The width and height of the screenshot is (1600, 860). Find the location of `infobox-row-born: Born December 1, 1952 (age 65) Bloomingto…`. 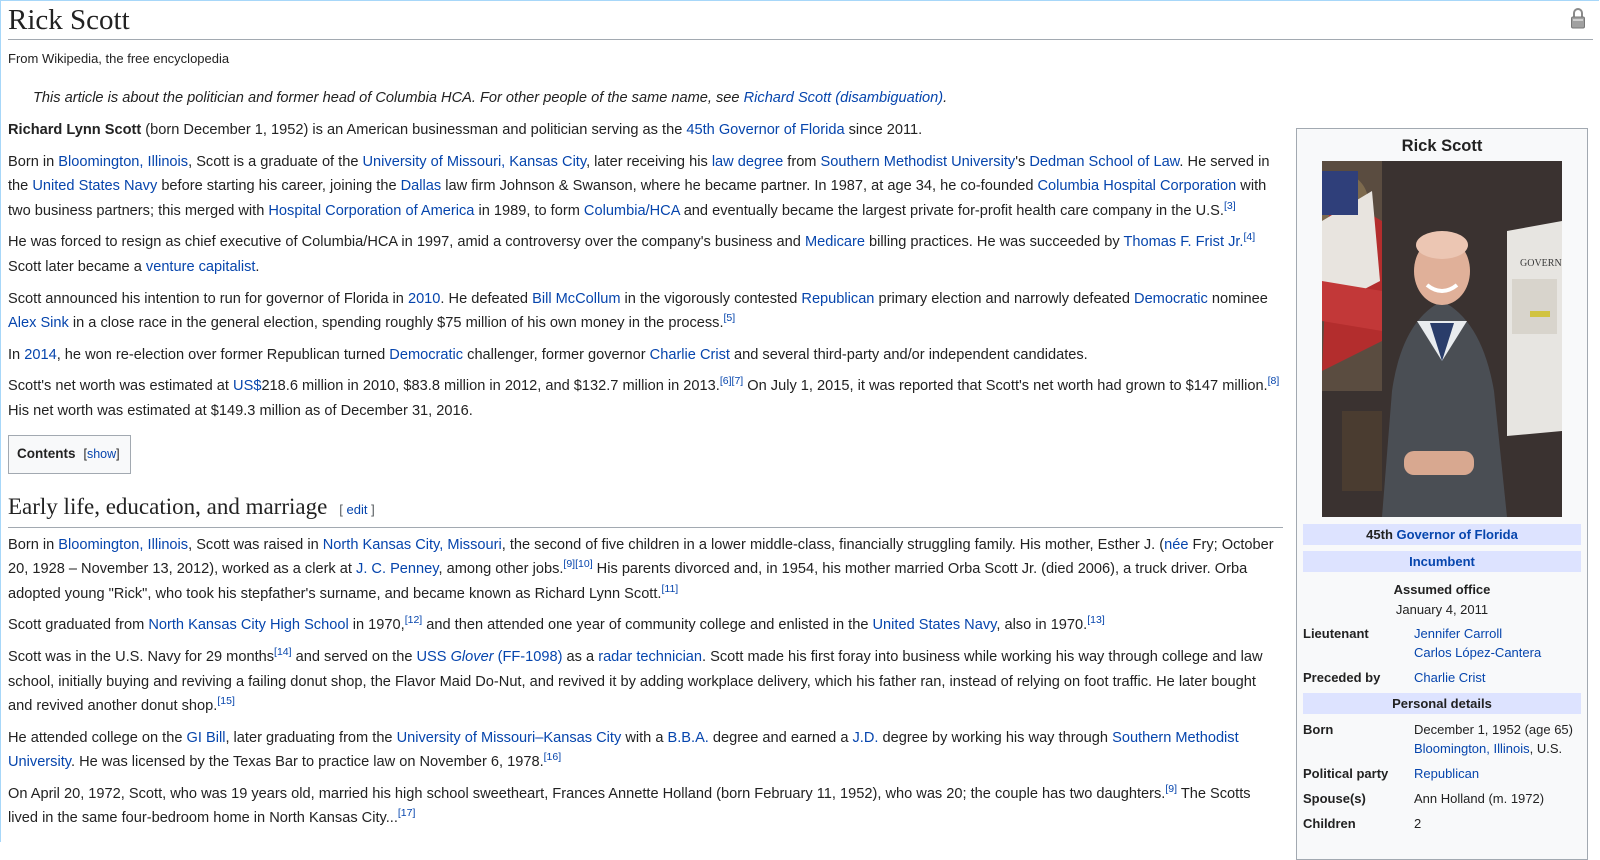

infobox-row-born: Born December 1, 1952 (age 65) Bloomingto… is located at coordinates (1442, 739).